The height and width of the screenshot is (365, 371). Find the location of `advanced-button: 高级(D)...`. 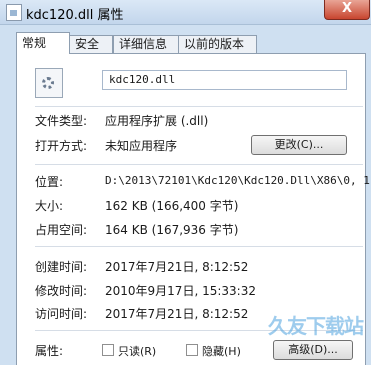

advanced-button: 高级(D)... is located at coordinates (313, 350).